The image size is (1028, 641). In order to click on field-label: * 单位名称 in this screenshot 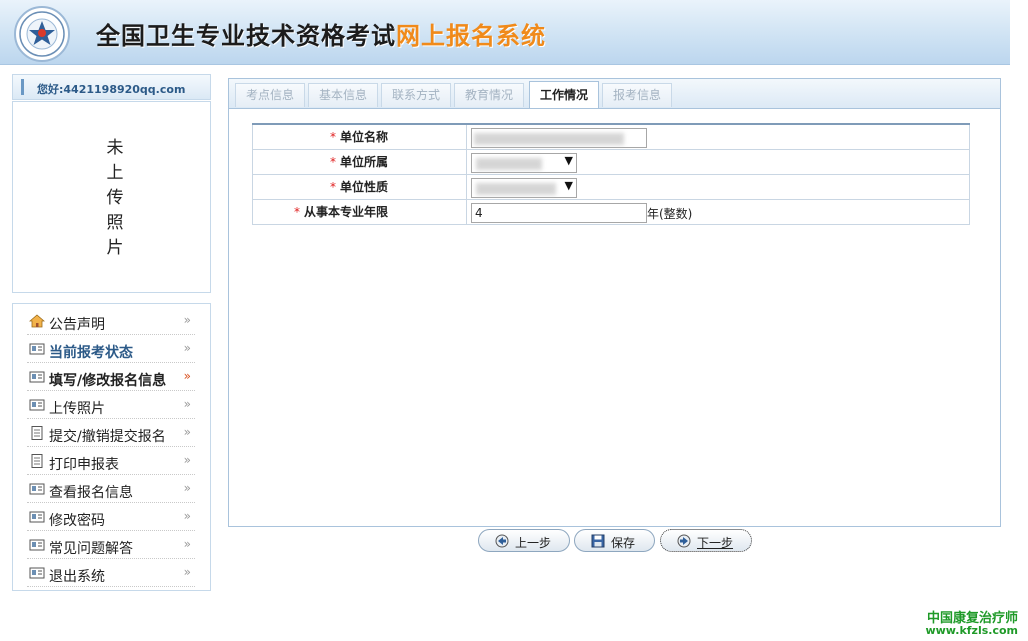, I will do `click(359, 136)`.